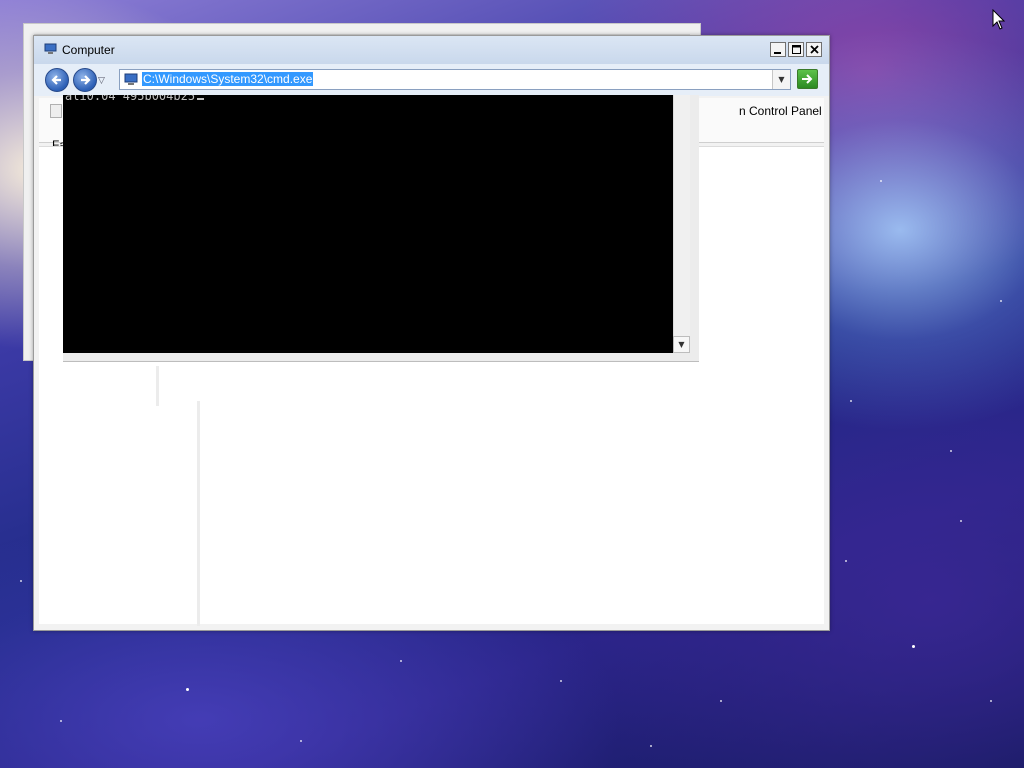 This screenshot has height=768, width=1024. I want to click on minimize-icon, so click(777, 53).